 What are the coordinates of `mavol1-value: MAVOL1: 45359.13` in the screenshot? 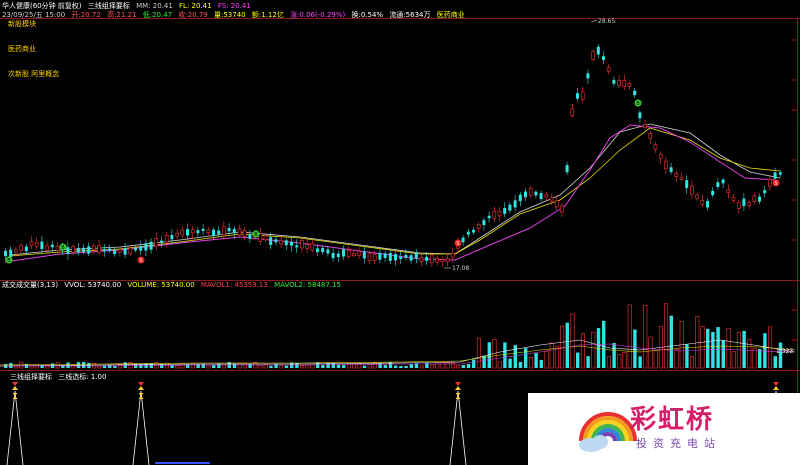 It's located at (234, 285).